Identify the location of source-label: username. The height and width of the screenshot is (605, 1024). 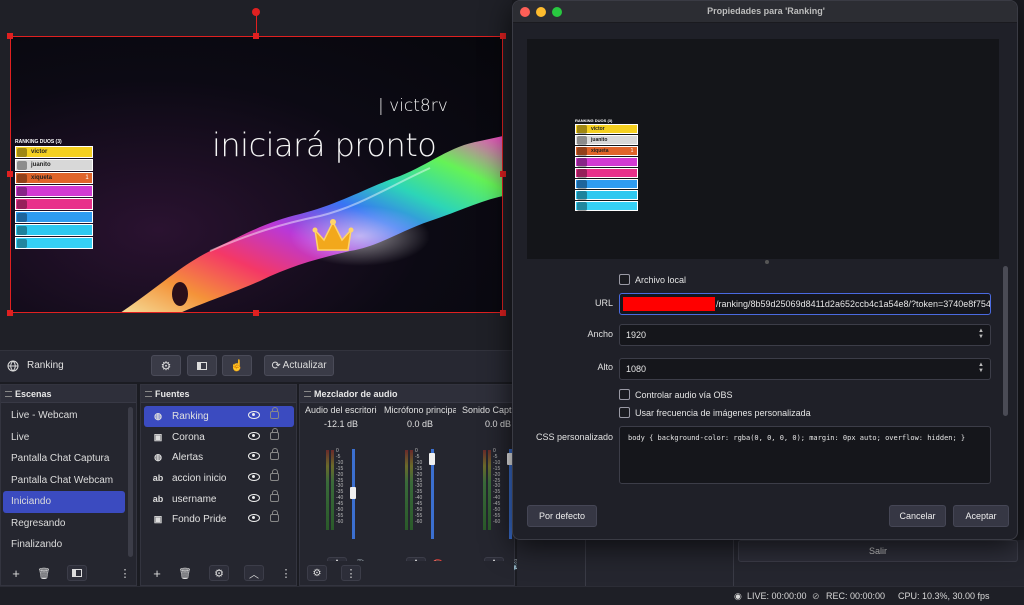
(194, 499).